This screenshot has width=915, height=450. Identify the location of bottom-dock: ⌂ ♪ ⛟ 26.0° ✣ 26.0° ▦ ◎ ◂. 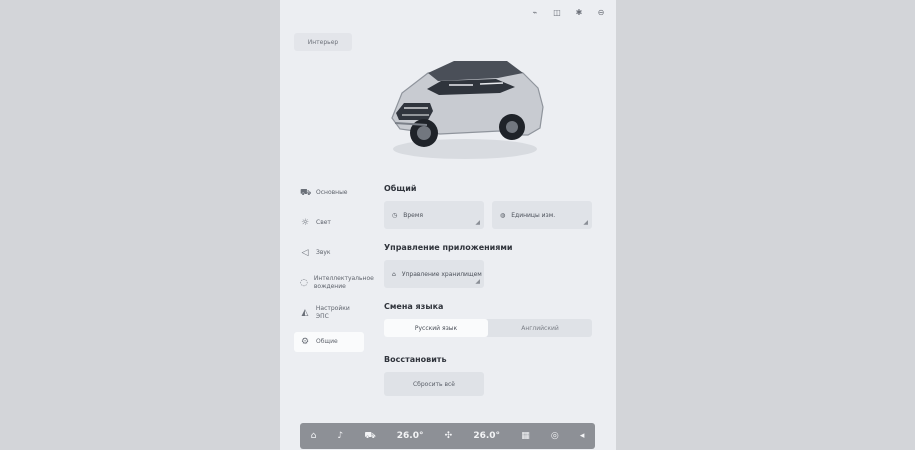
(447, 436).